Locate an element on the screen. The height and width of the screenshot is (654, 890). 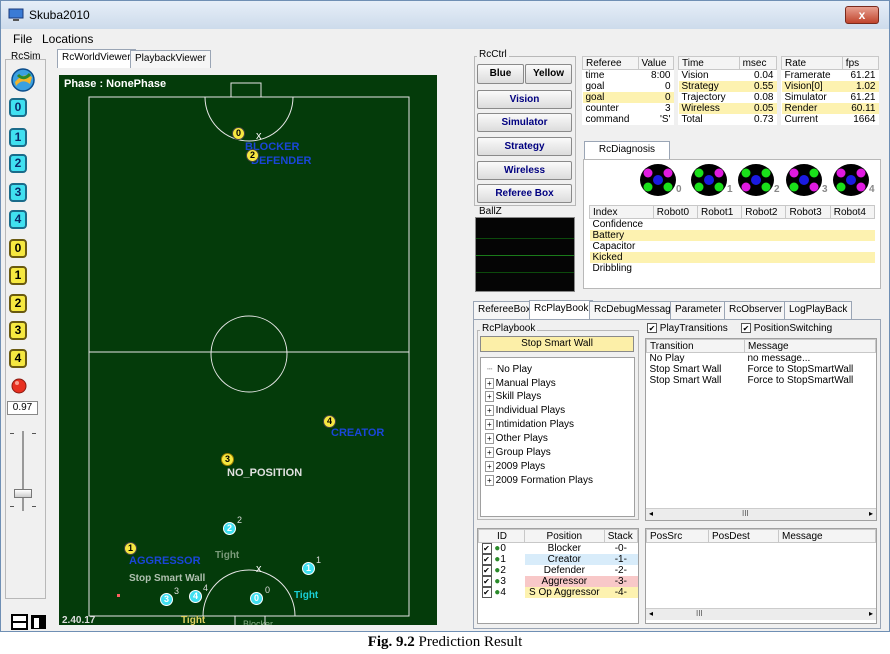
yellow-robot-button-3: 3 is located at coordinates (18, 330).